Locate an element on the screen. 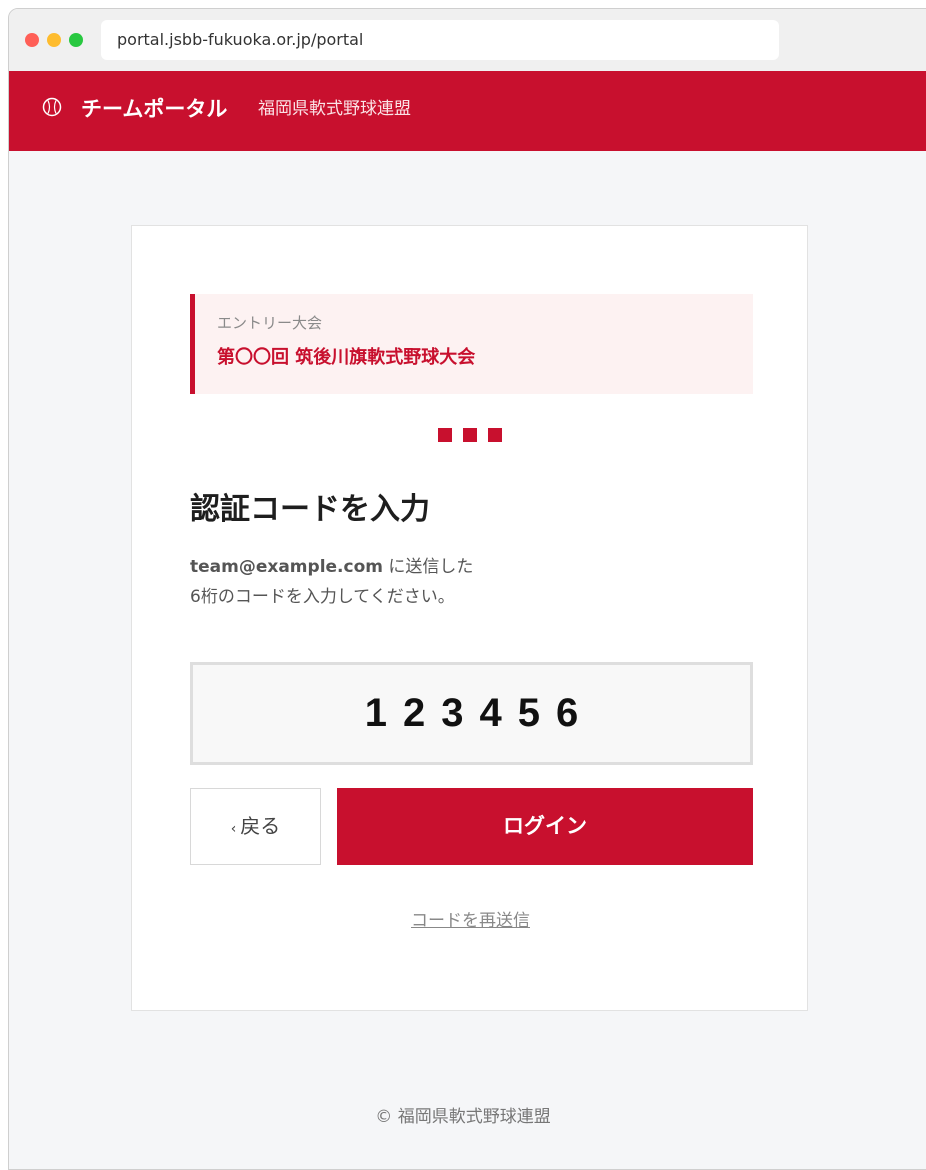 The image size is (926, 1170). chevron-left-icon: ‹ is located at coordinates (233, 829).